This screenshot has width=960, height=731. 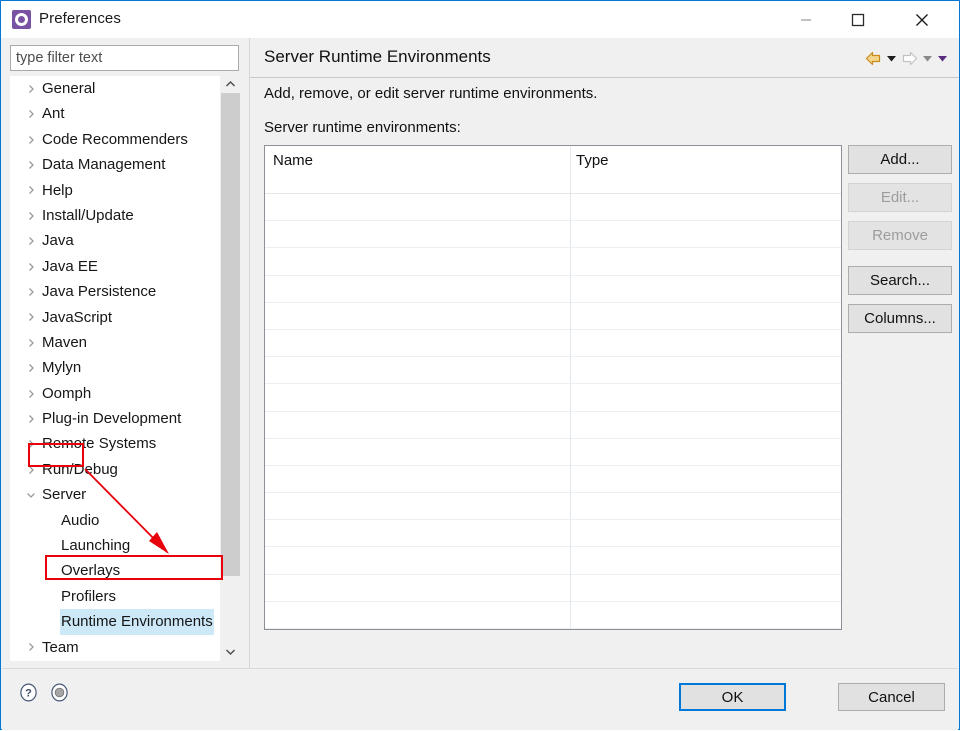 I want to click on sidebar-item-general: General, so click(x=117, y=88).